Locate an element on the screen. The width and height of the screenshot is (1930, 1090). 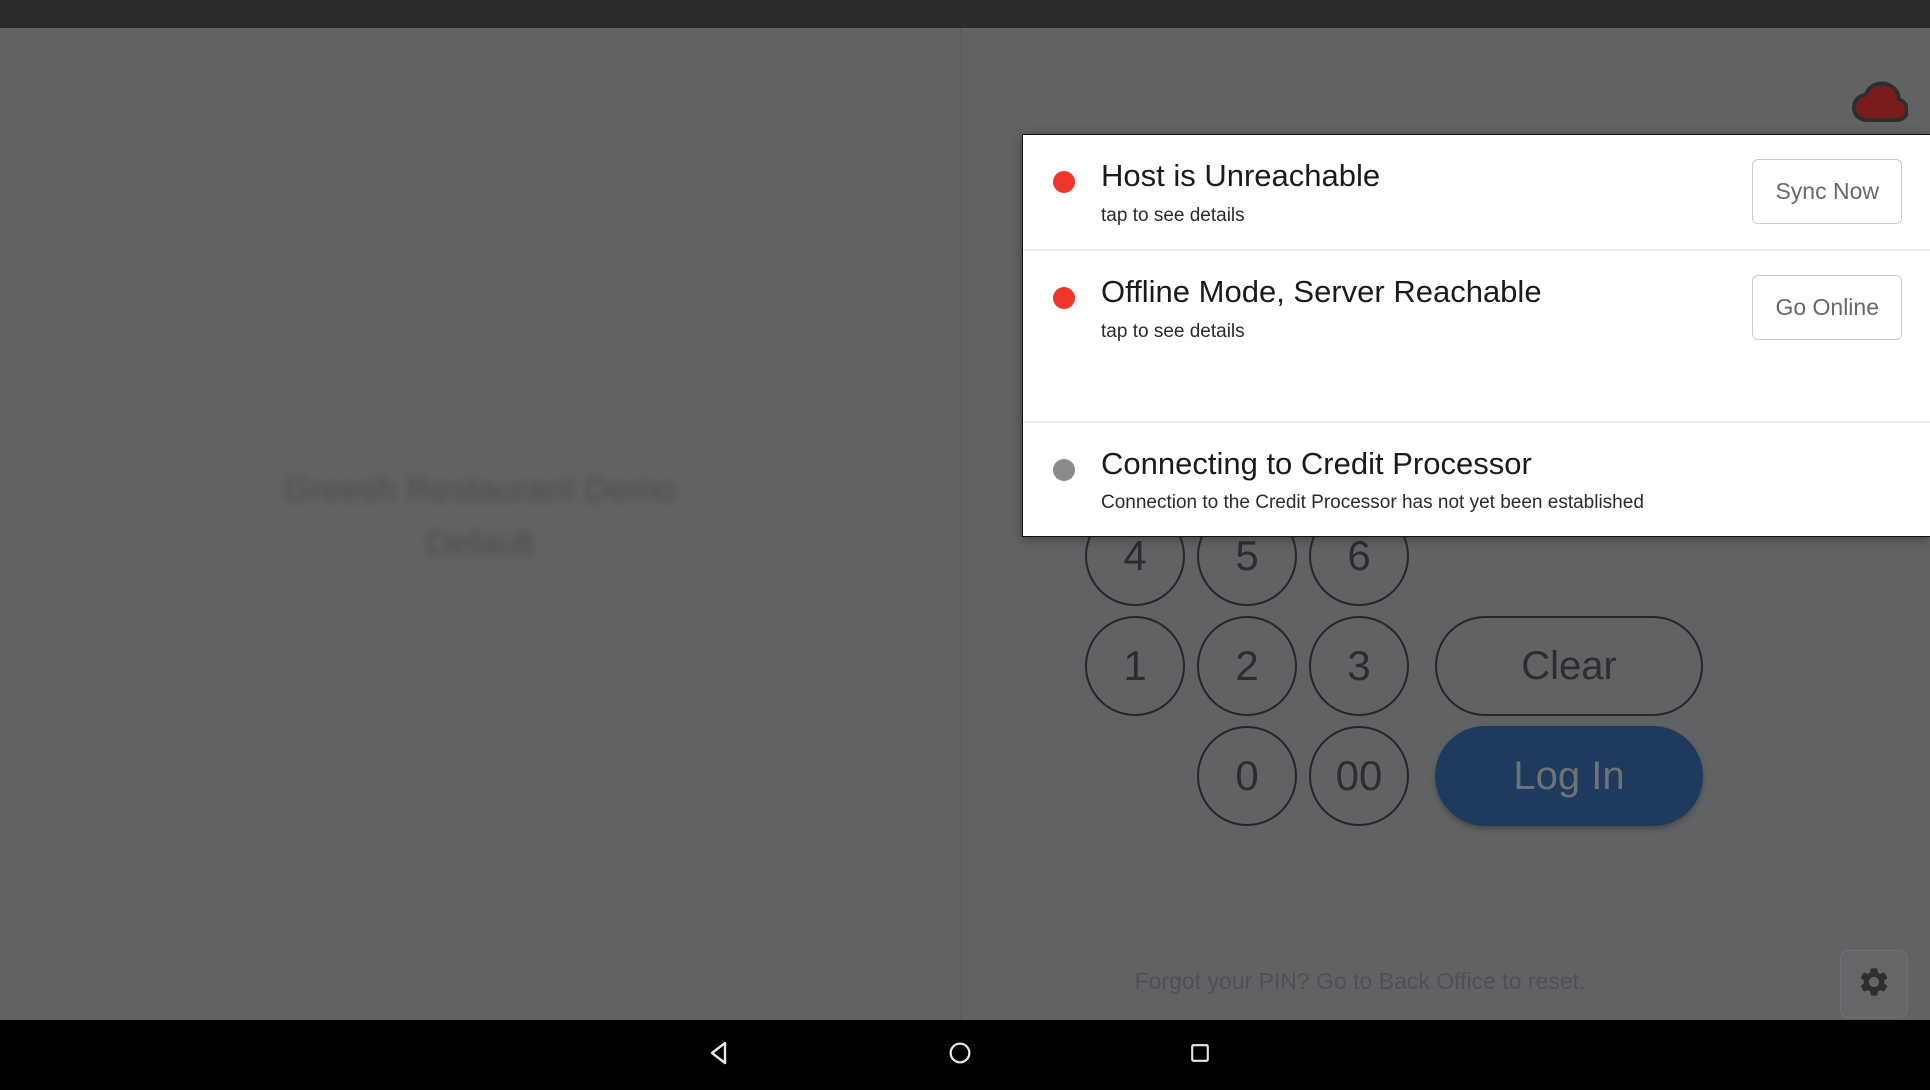
venue-identity: Greesh Restaurant Demo Default is located at coordinates (480, 517).